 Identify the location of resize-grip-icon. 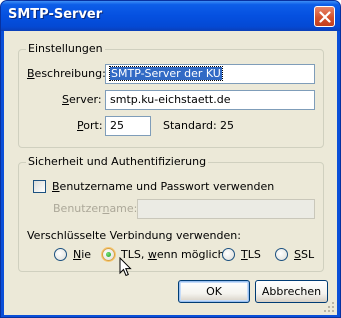
(329, 307).